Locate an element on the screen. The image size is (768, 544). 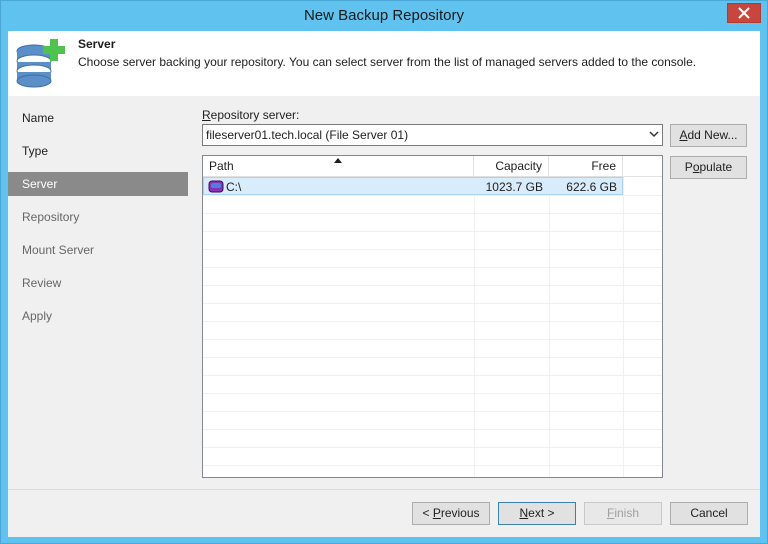
drive-icon is located at coordinates (216, 186).